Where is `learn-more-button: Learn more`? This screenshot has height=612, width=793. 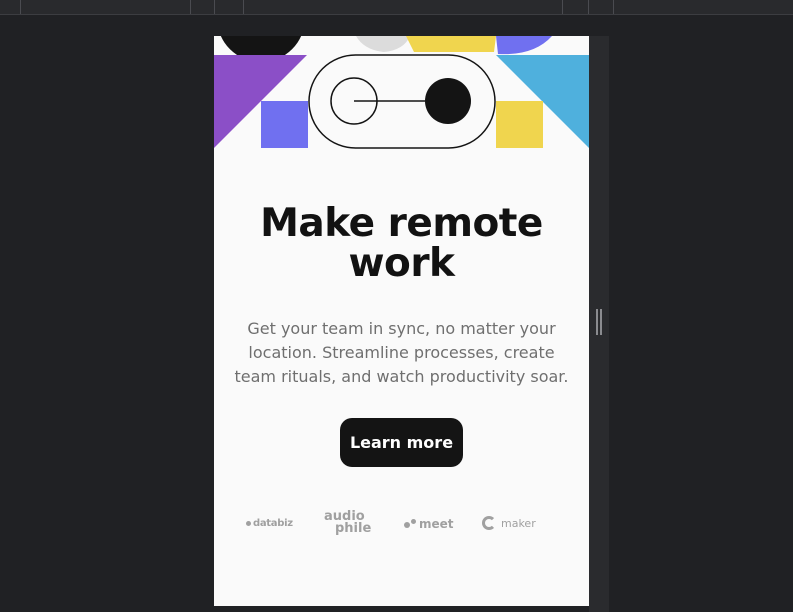
learn-more-button: Learn more is located at coordinates (401, 442).